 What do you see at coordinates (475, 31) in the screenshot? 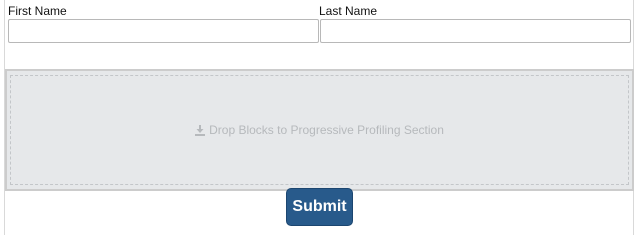
I see `last-name-input` at bounding box center [475, 31].